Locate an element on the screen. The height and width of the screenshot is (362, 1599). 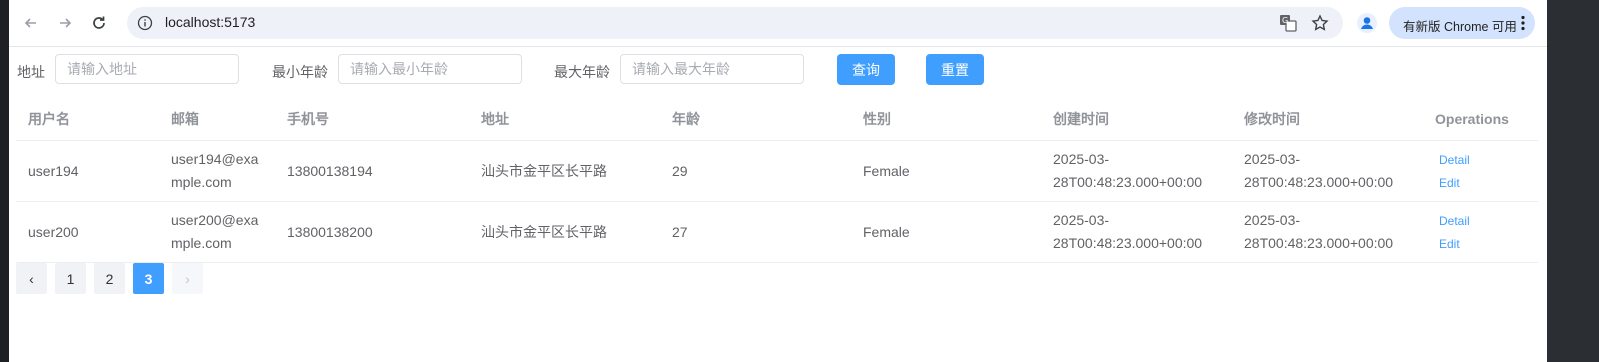
site-info-icon is located at coordinates (145, 23).